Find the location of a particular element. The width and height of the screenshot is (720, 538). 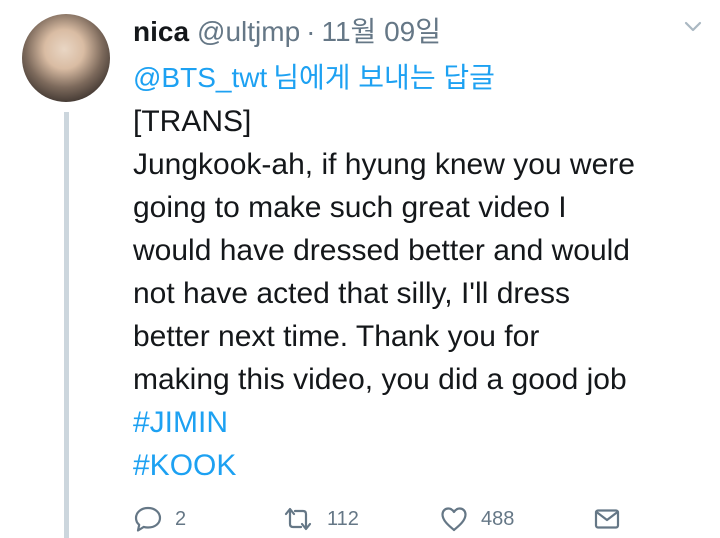

envelope-icon is located at coordinates (607, 519).